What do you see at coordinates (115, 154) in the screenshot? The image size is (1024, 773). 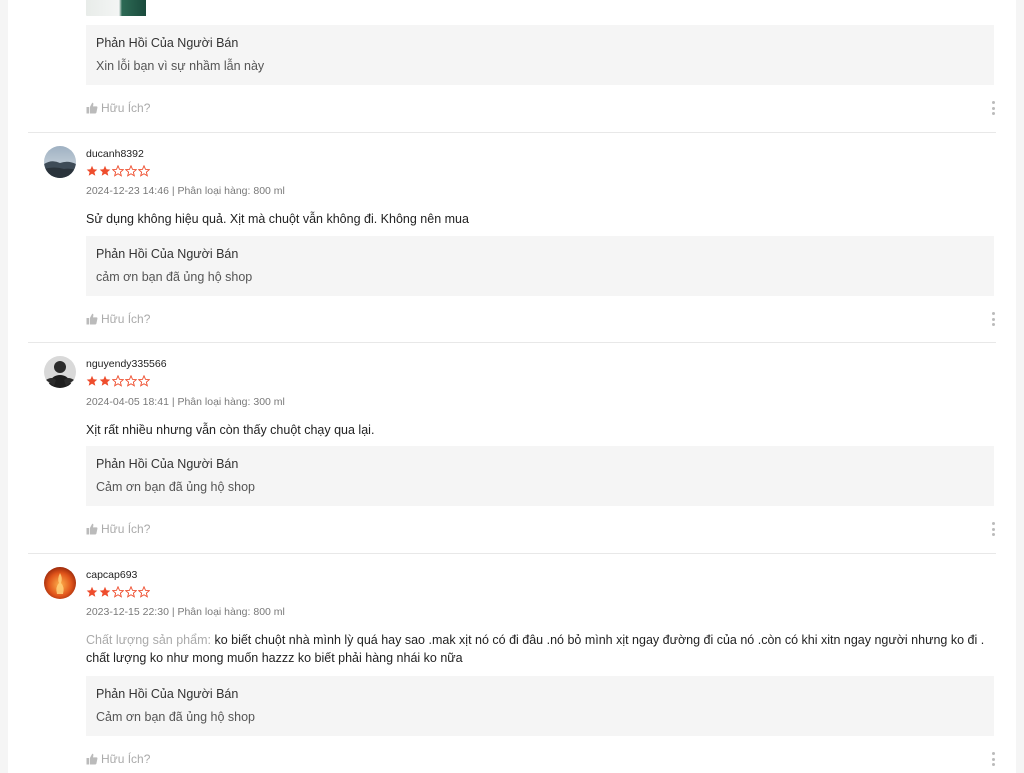 I see `review-username: ducanh8392` at bounding box center [115, 154].